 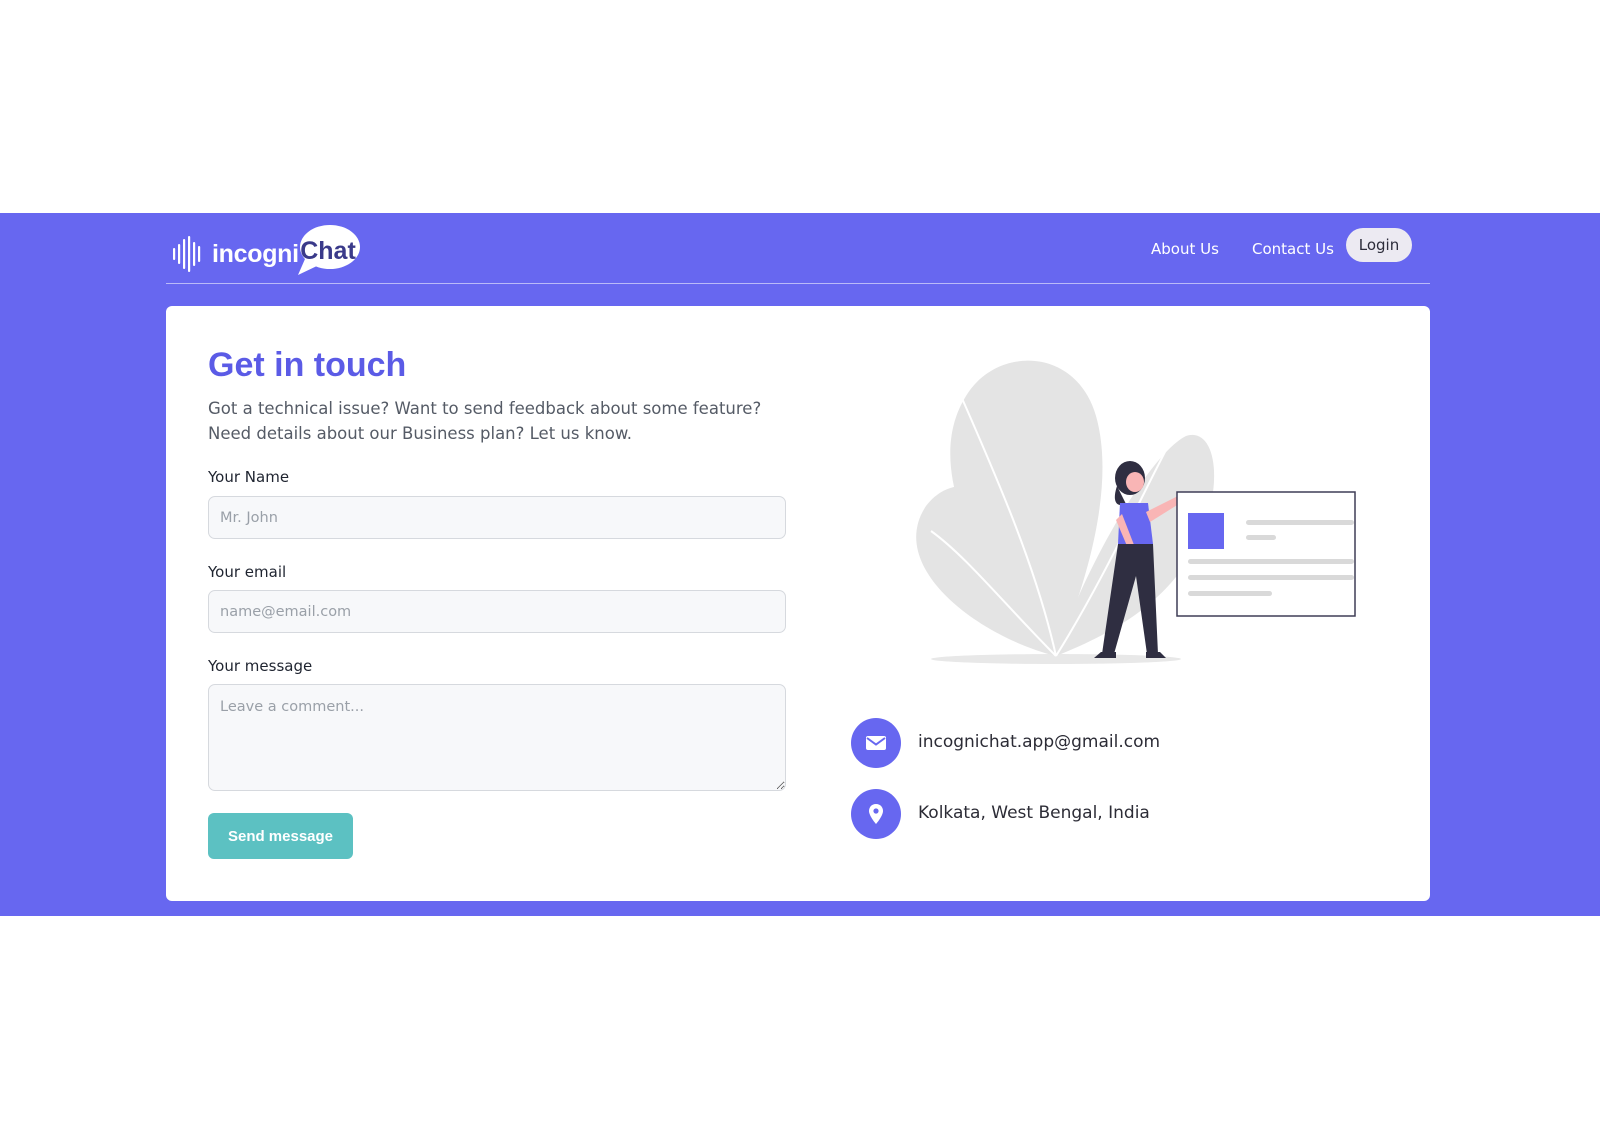 What do you see at coordinates (280, 836) in the screenshot?
I see `send-message-button: Send message` at bounding box center [280, 836].